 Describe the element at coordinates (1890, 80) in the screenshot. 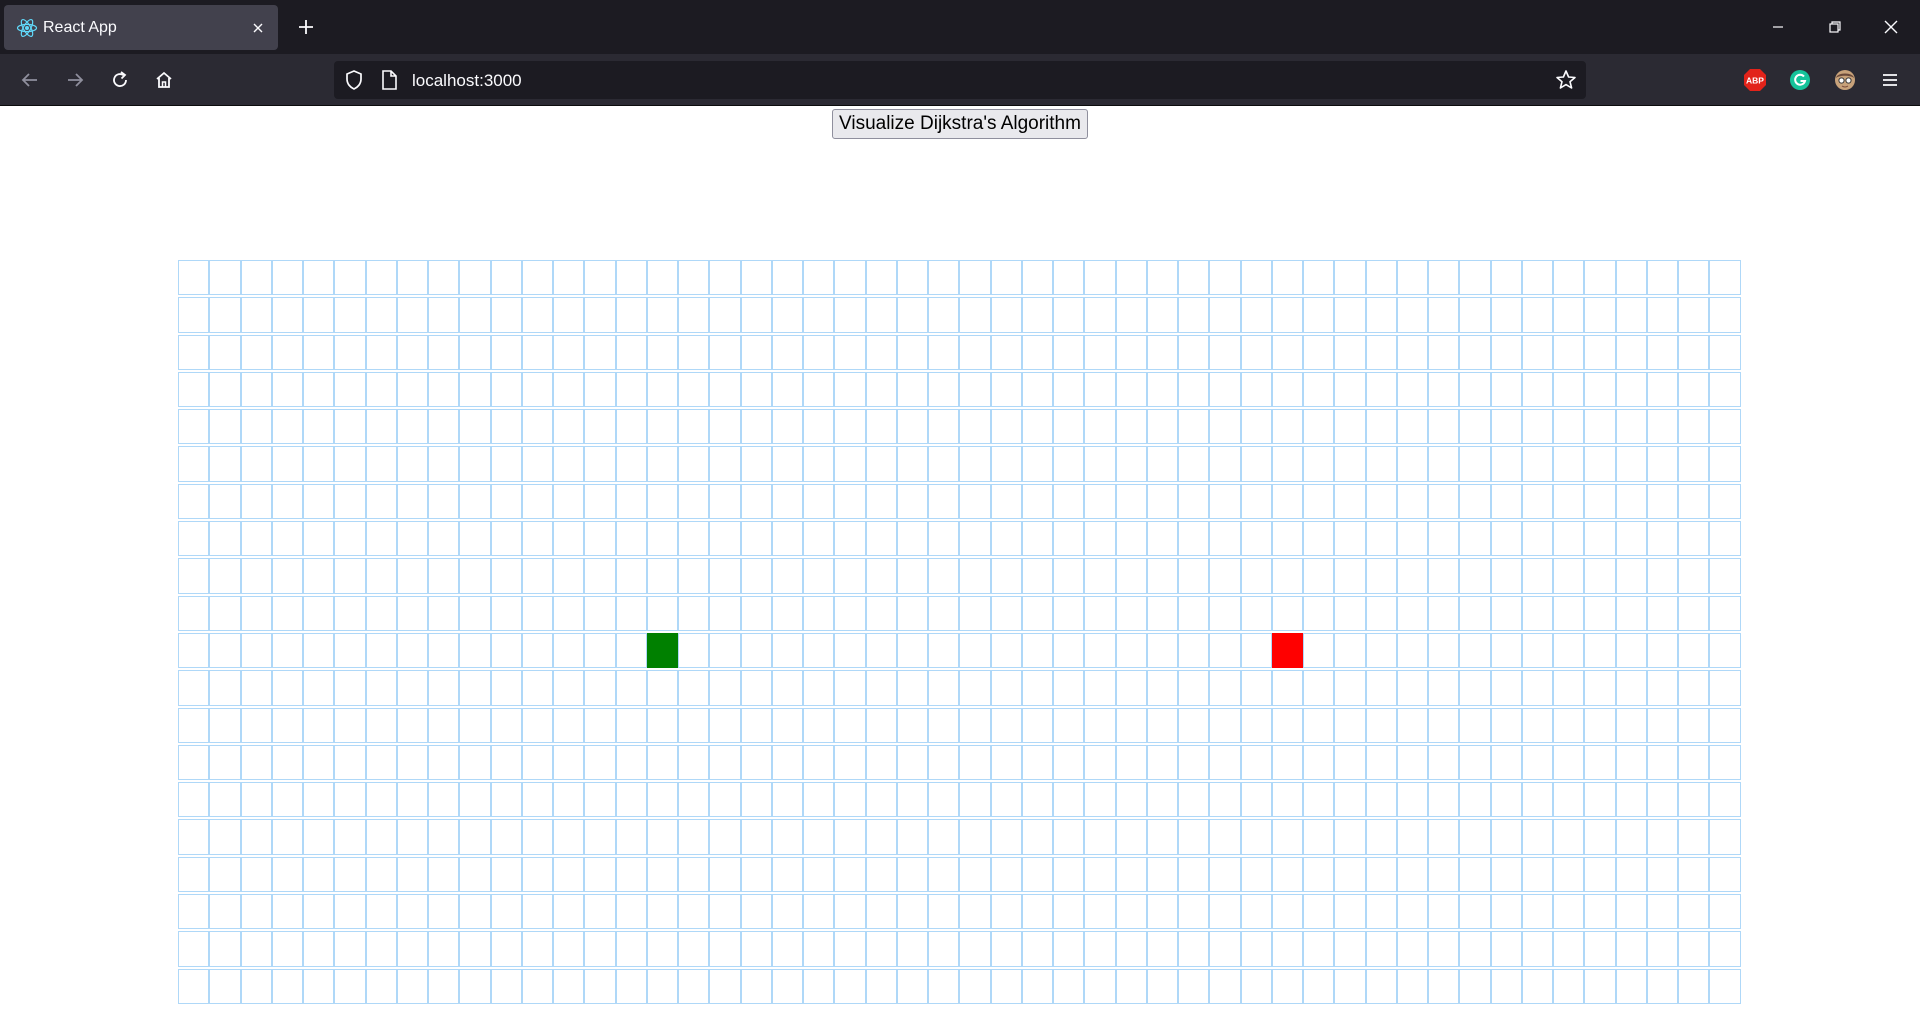

I see `hamburger-menu-icon` at that location.